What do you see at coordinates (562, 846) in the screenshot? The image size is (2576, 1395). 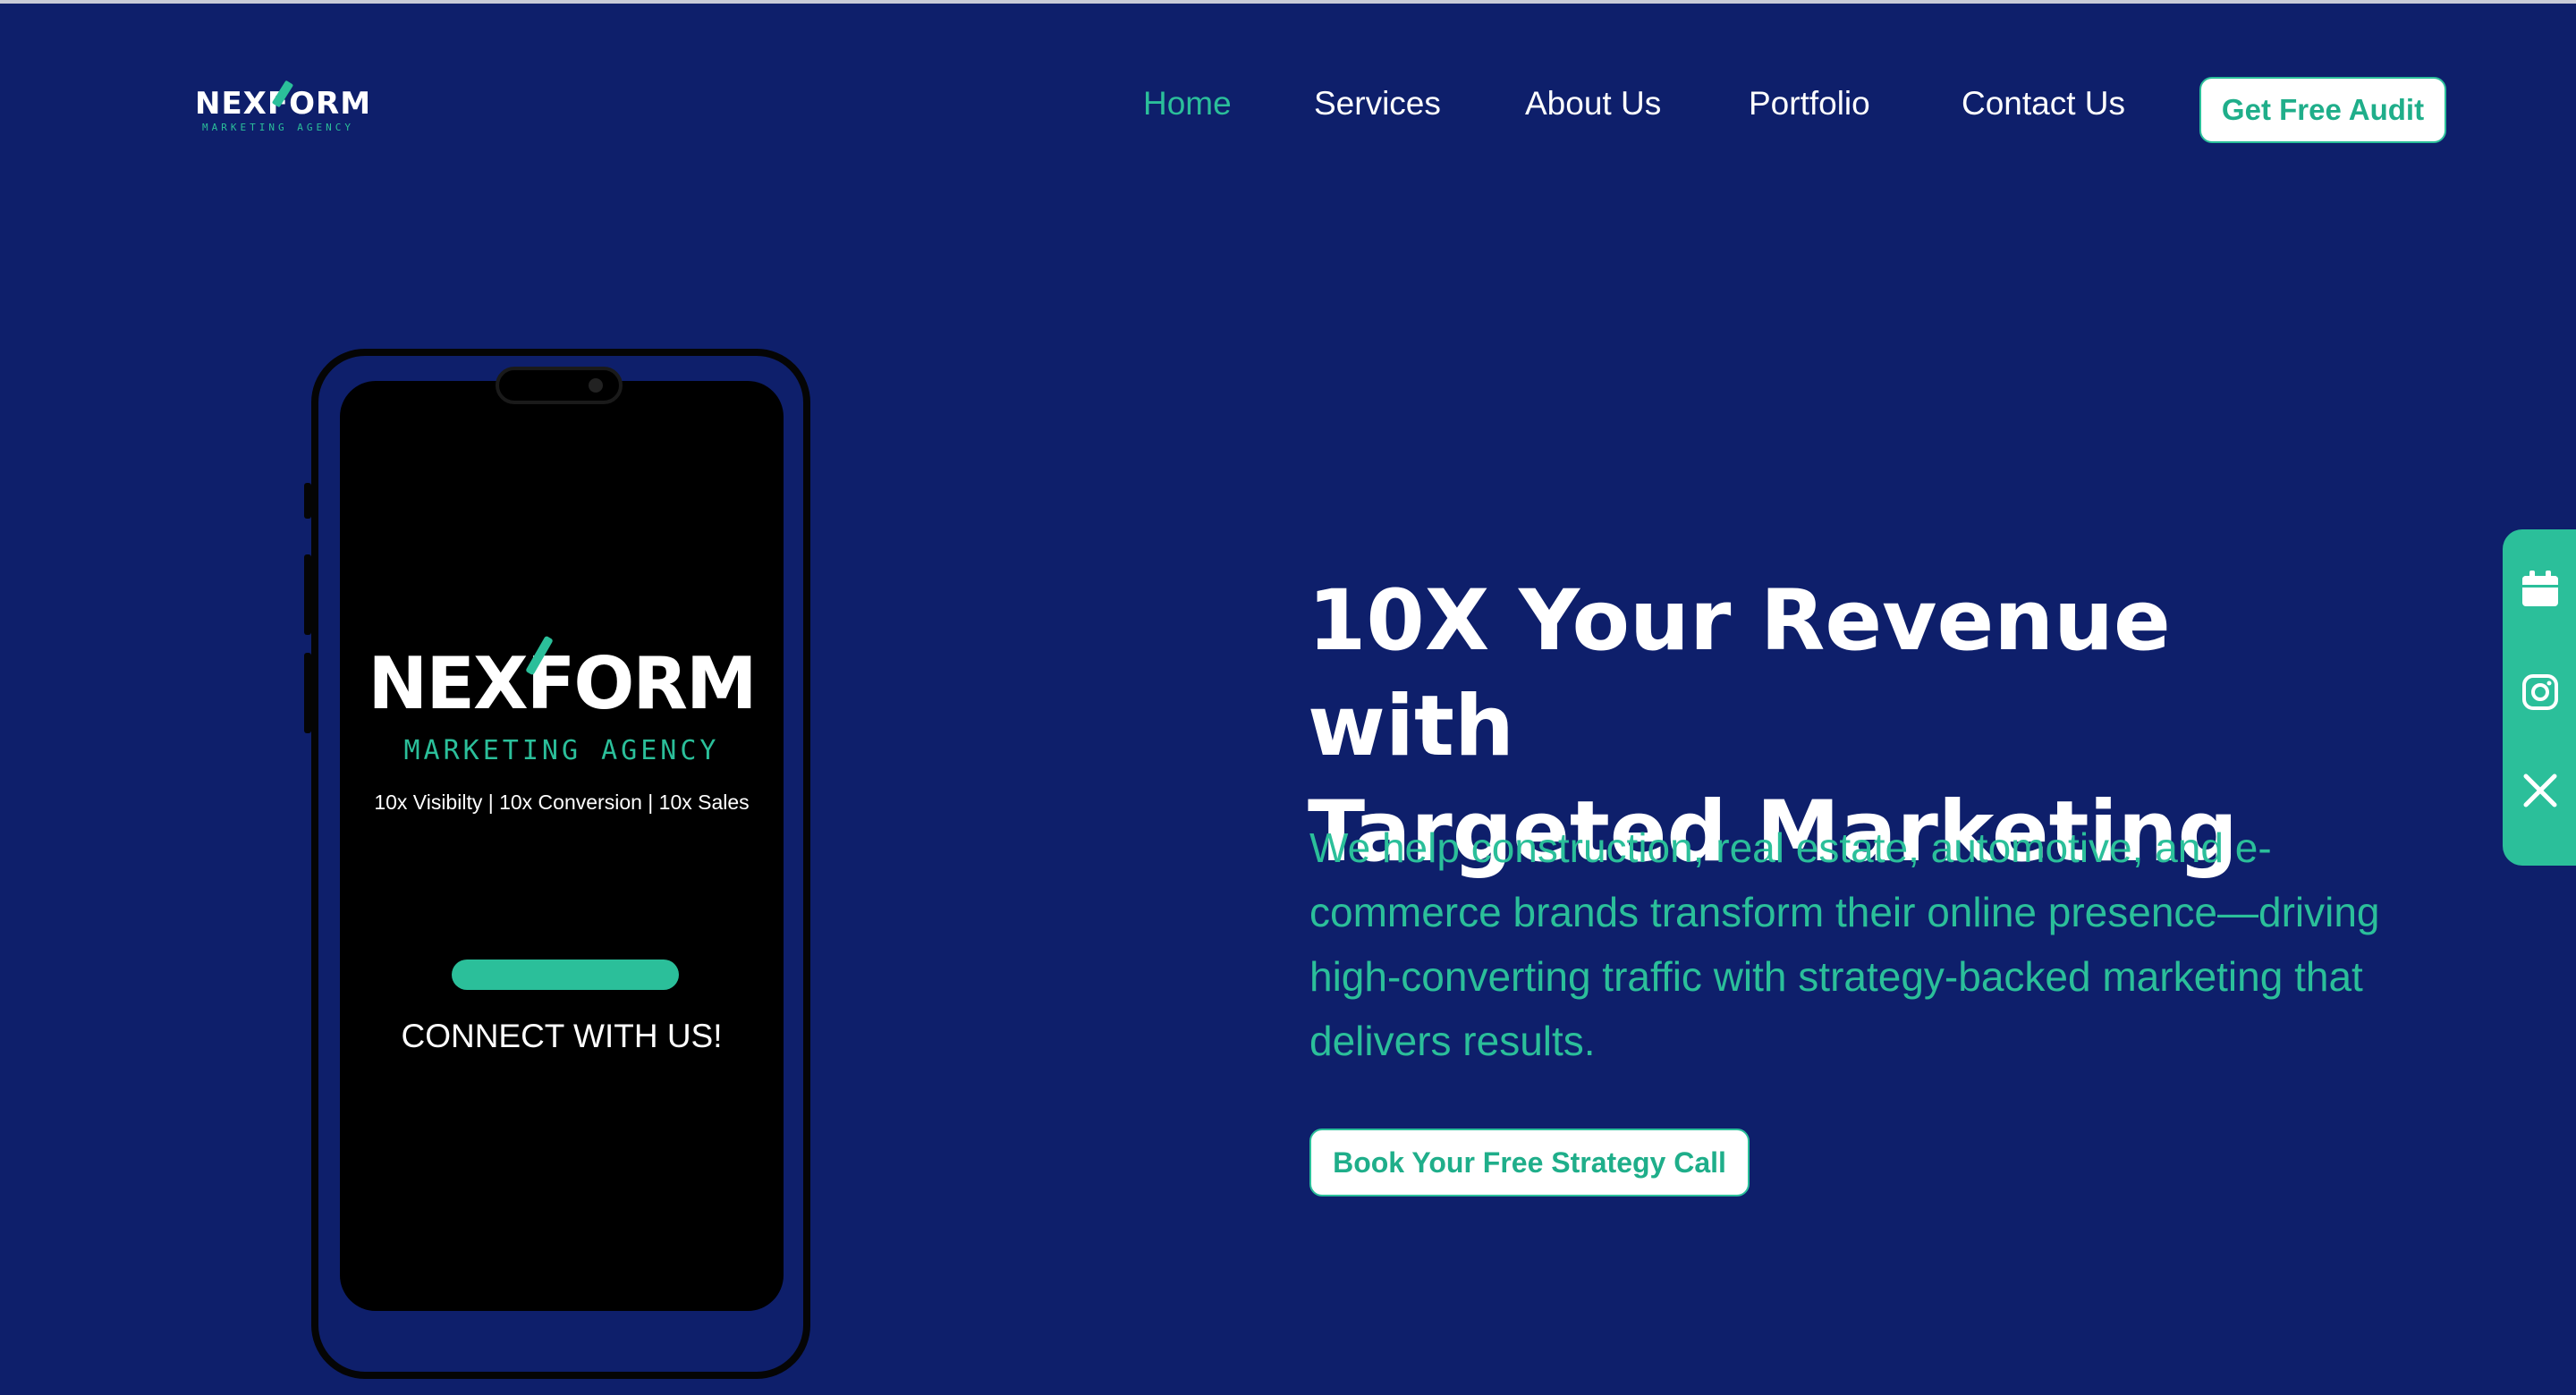 I see `phone-screen` at bounding box center [562, 846].